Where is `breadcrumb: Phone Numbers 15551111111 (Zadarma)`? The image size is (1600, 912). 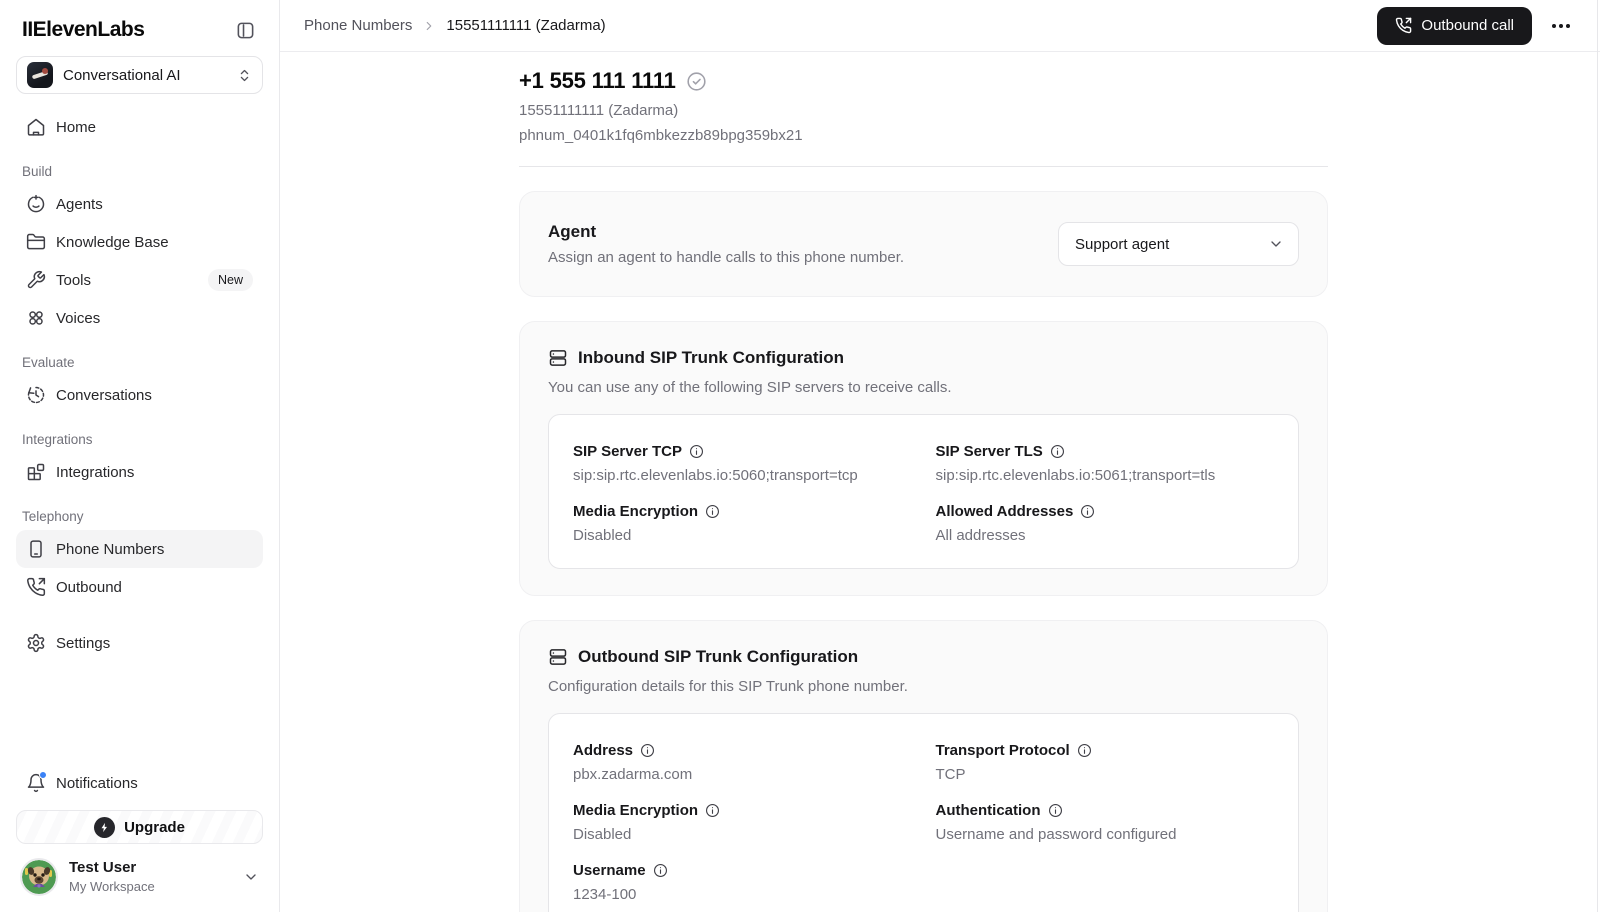
breadcrumb: Phone Numbers 15551111111 (Zadarma) is located at coordinates (455, 25).